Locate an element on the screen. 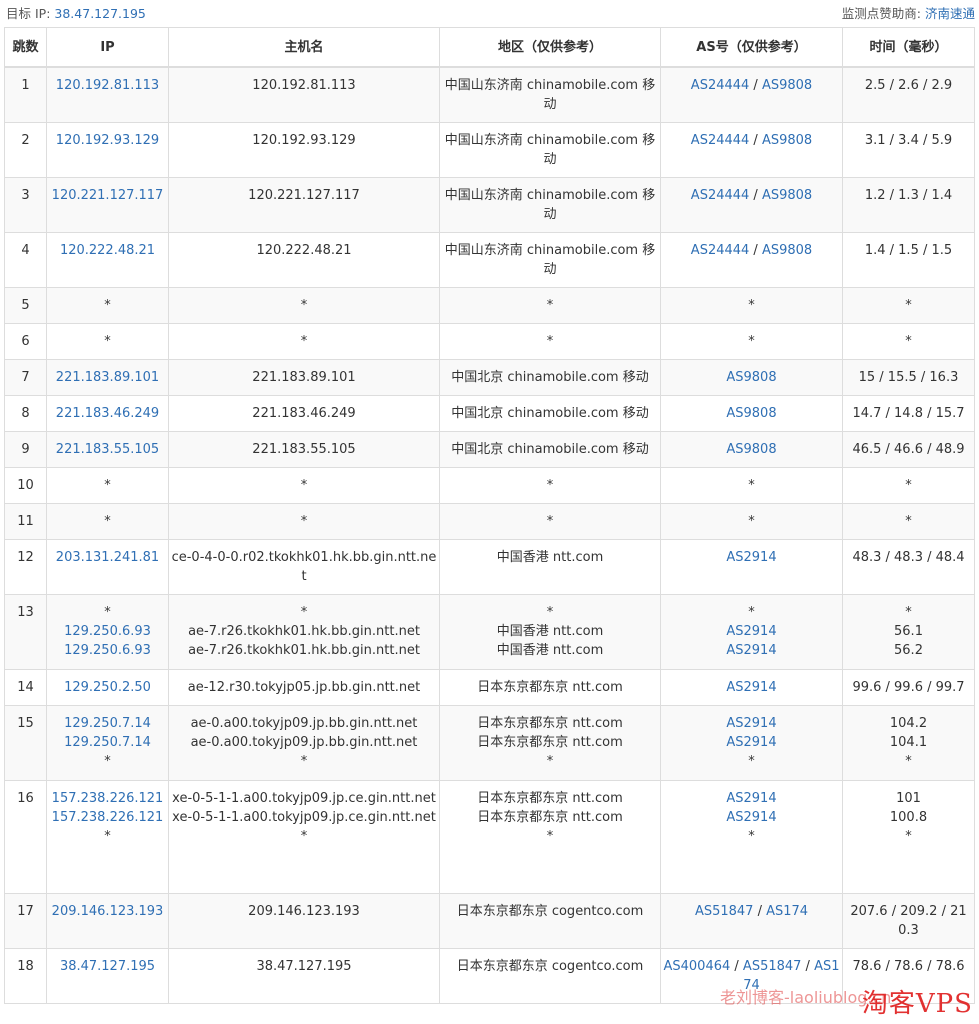 The height and width of the screenshot is (1024, 979). ip-cell: 129.250.2.50 is located at coordinates (107, 687).